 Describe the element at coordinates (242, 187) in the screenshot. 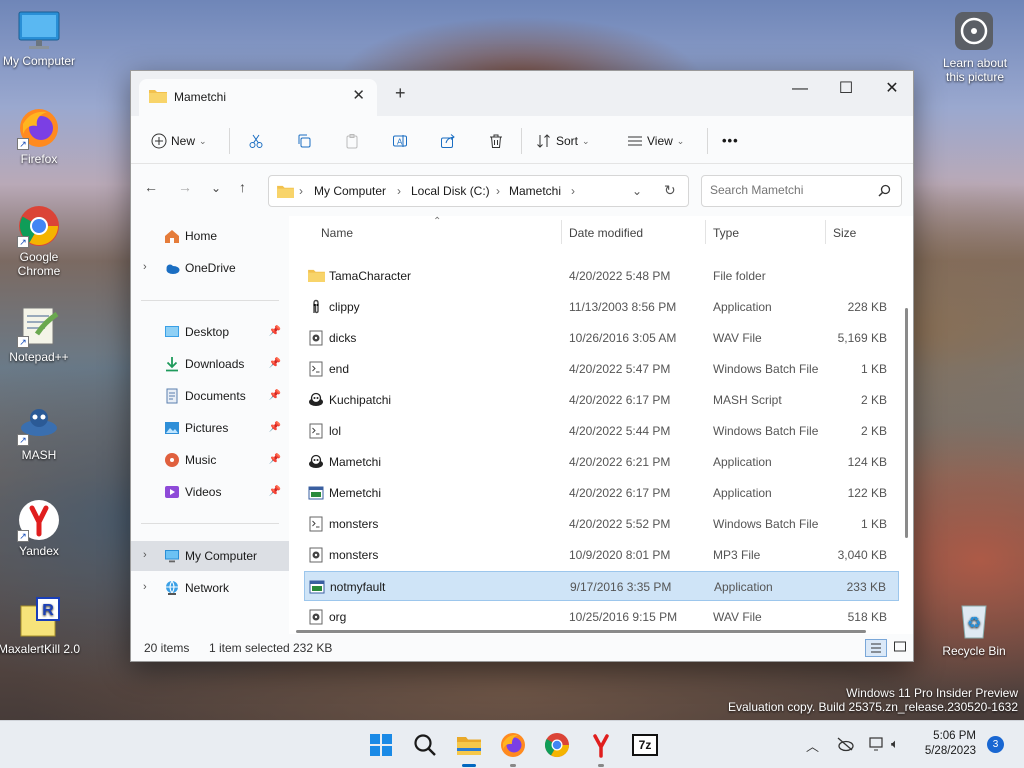

I see `up-arrow-icon: ↑` at that location.